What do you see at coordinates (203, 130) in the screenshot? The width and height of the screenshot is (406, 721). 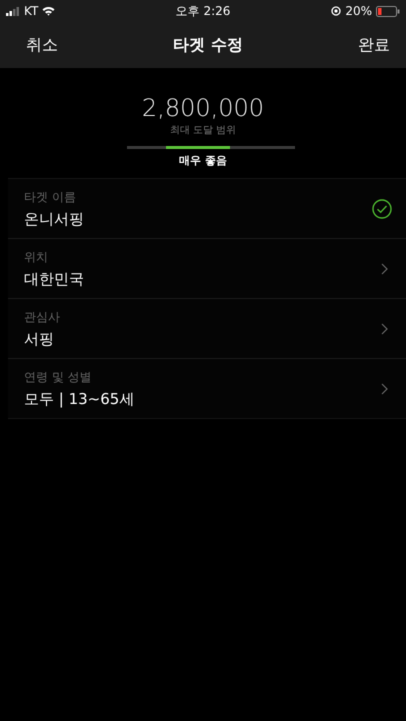 I see `reach-caption: 최대 도달 범위` at bounding box center [203, 130].